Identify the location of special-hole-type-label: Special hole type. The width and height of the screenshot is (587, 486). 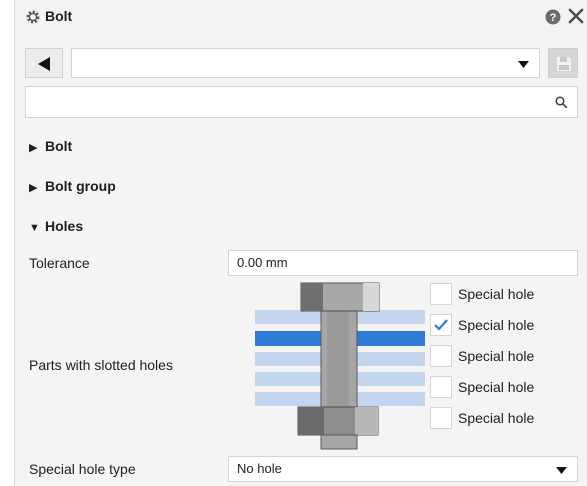
(82, 469).